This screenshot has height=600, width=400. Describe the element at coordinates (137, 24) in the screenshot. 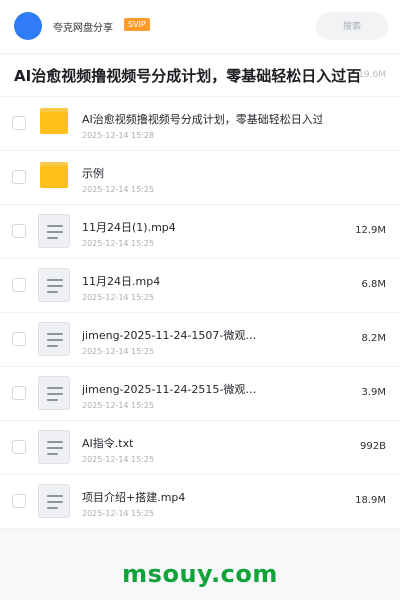

I see `svip-badge: SVIP` at that location.